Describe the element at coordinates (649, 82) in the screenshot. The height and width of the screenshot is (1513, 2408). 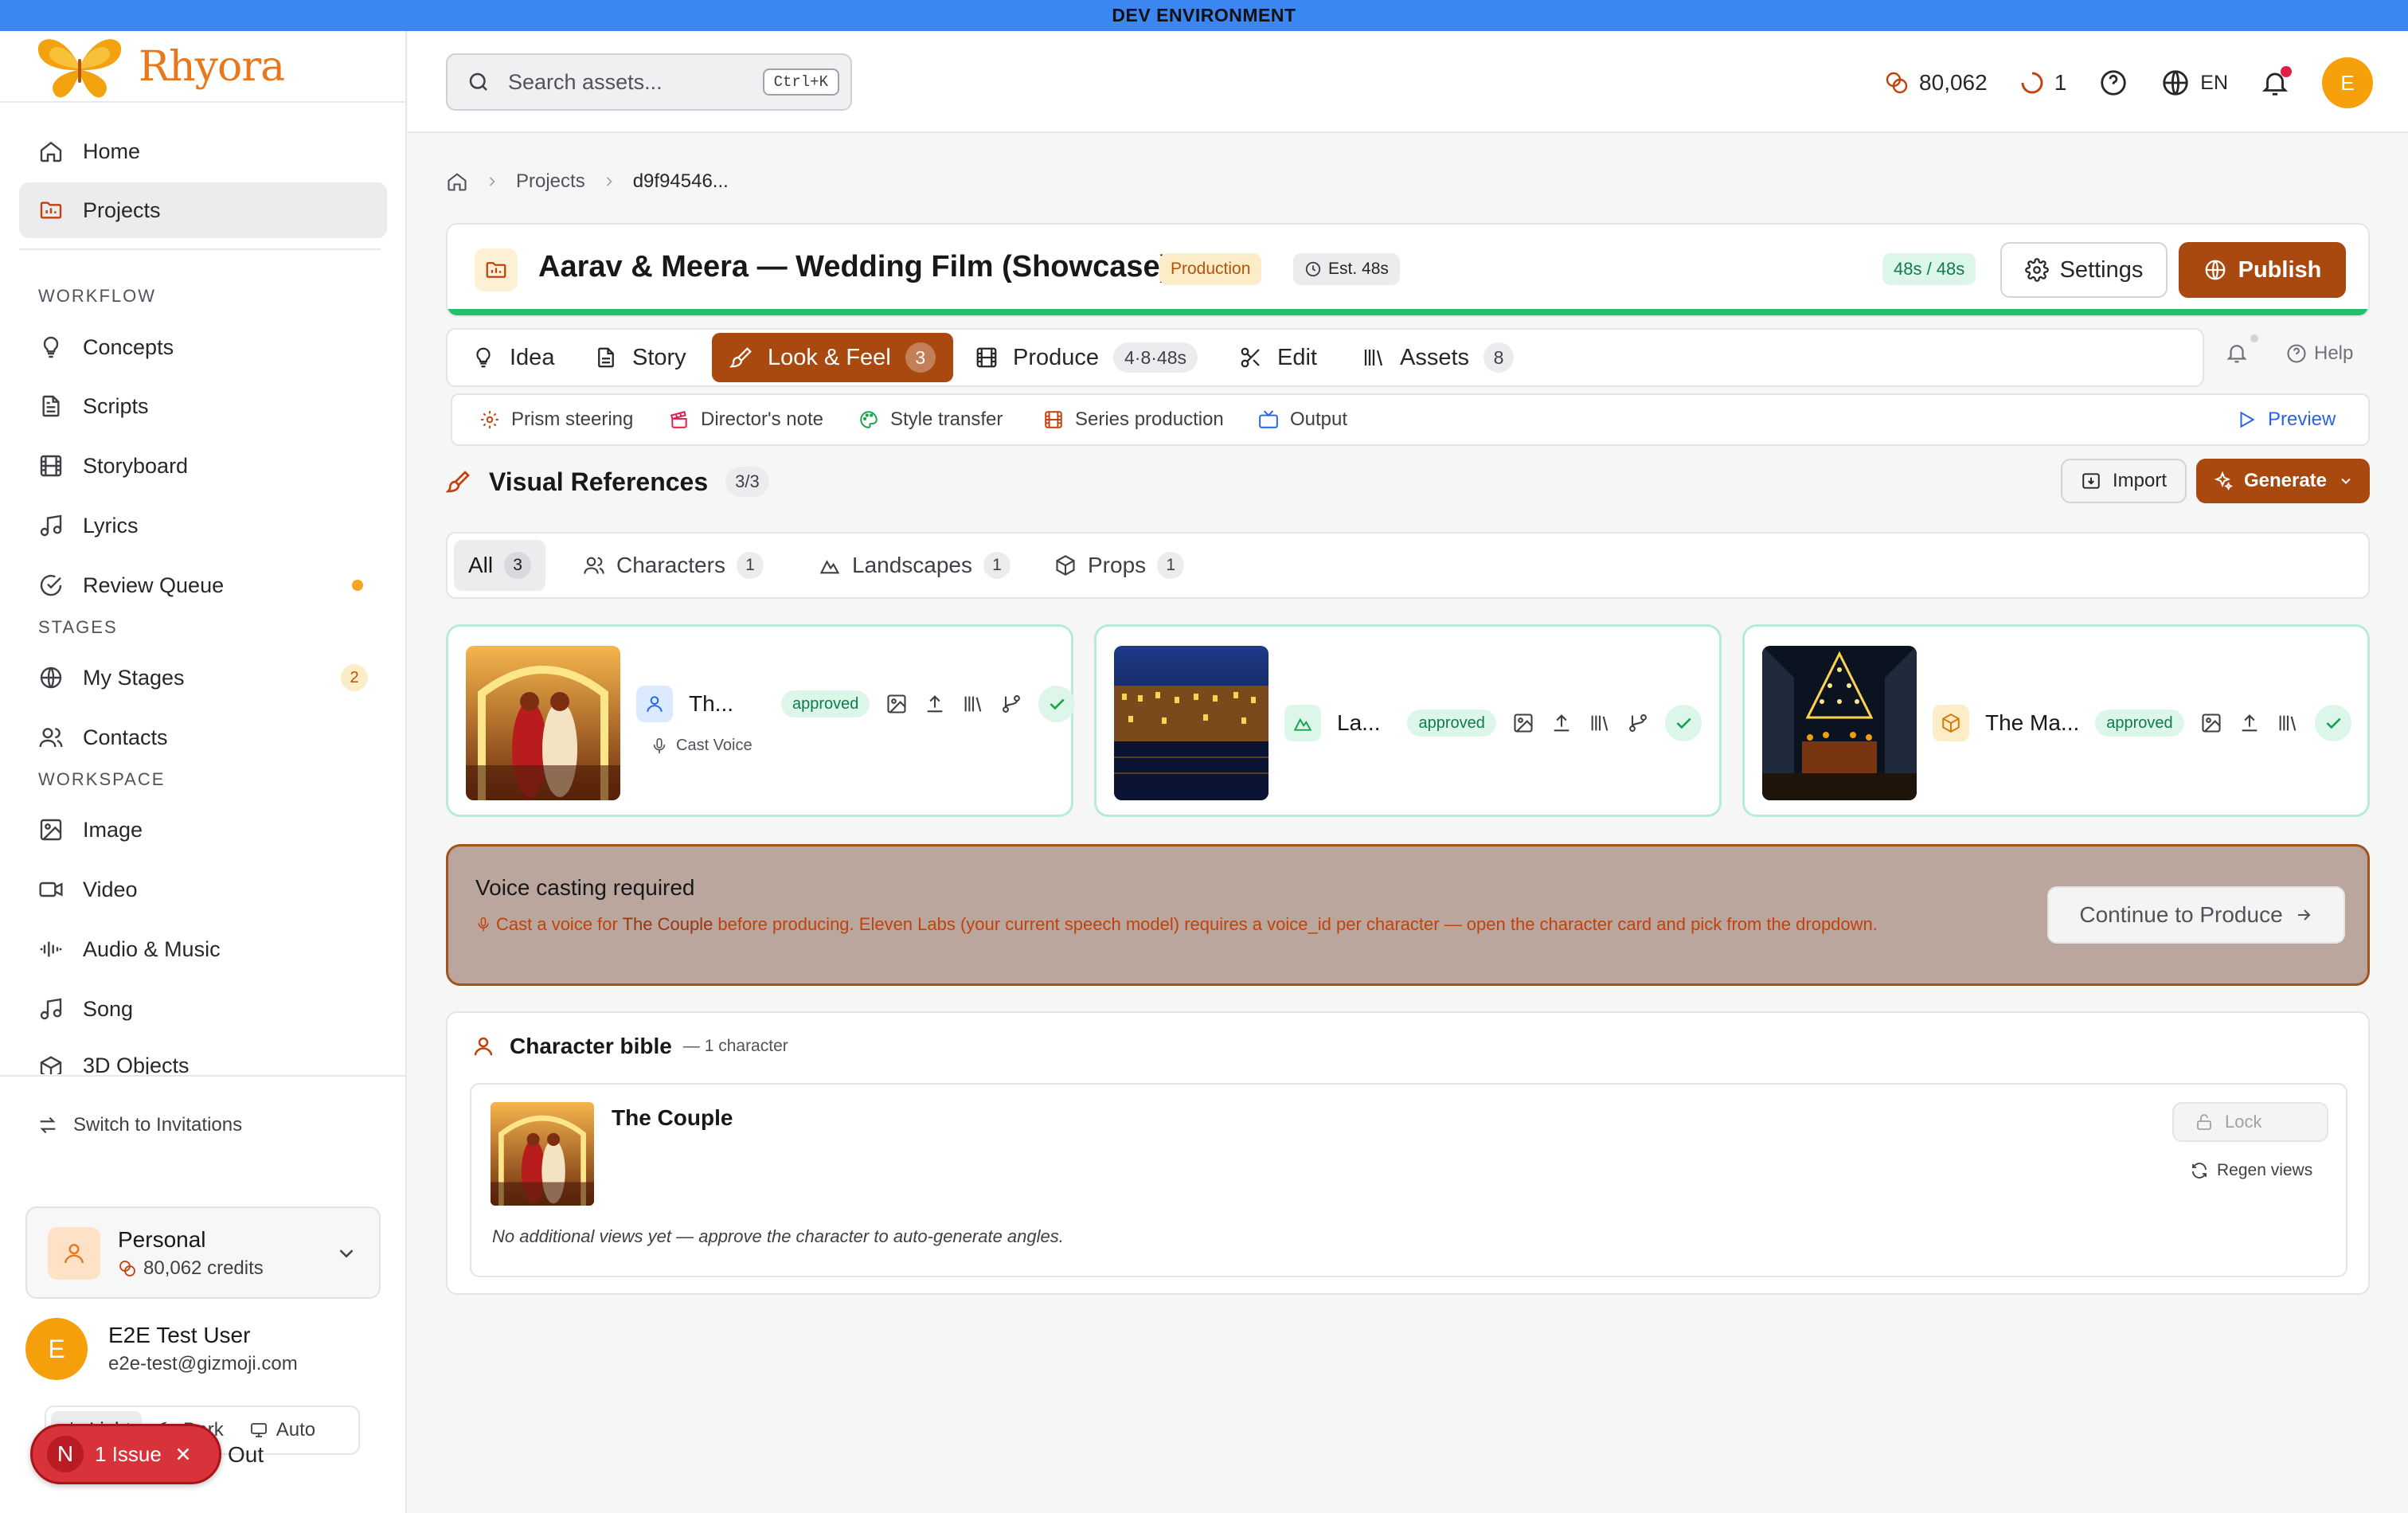
I see `search-input: Search assets... Ctrl+K` at that location.